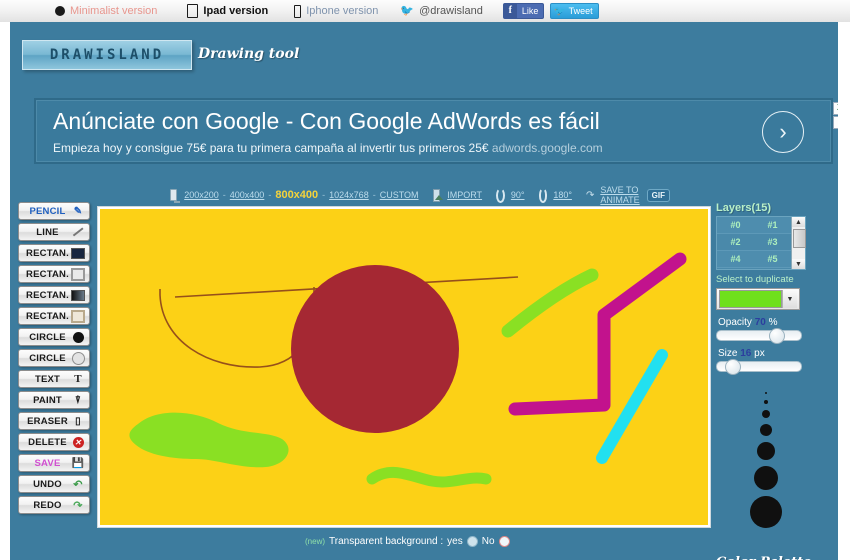 This screenshot has height=560, width=850. What do you see at coordinates (54, 232) in the screenshot?
I see `tool-line: LINE` at bounding box center [54, 232].